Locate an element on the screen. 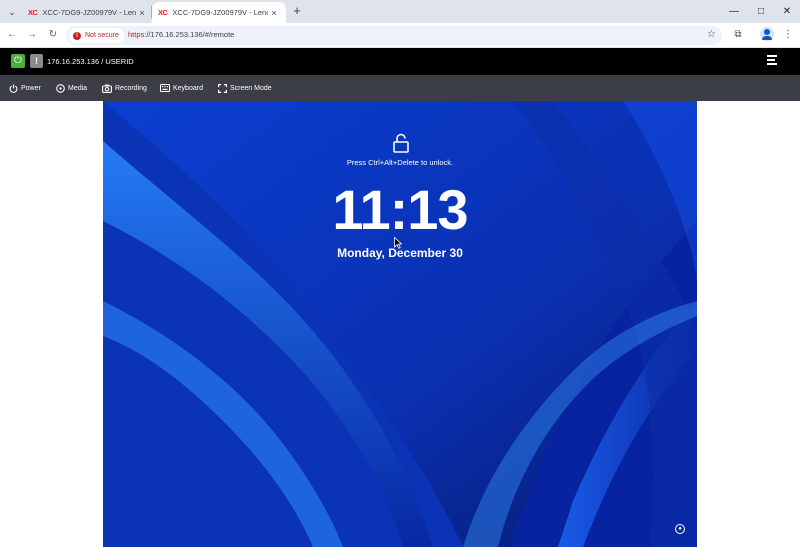 This screenshot has height=547, width=800. menu-label: Screen Mode is located at coordinates (251, 88).